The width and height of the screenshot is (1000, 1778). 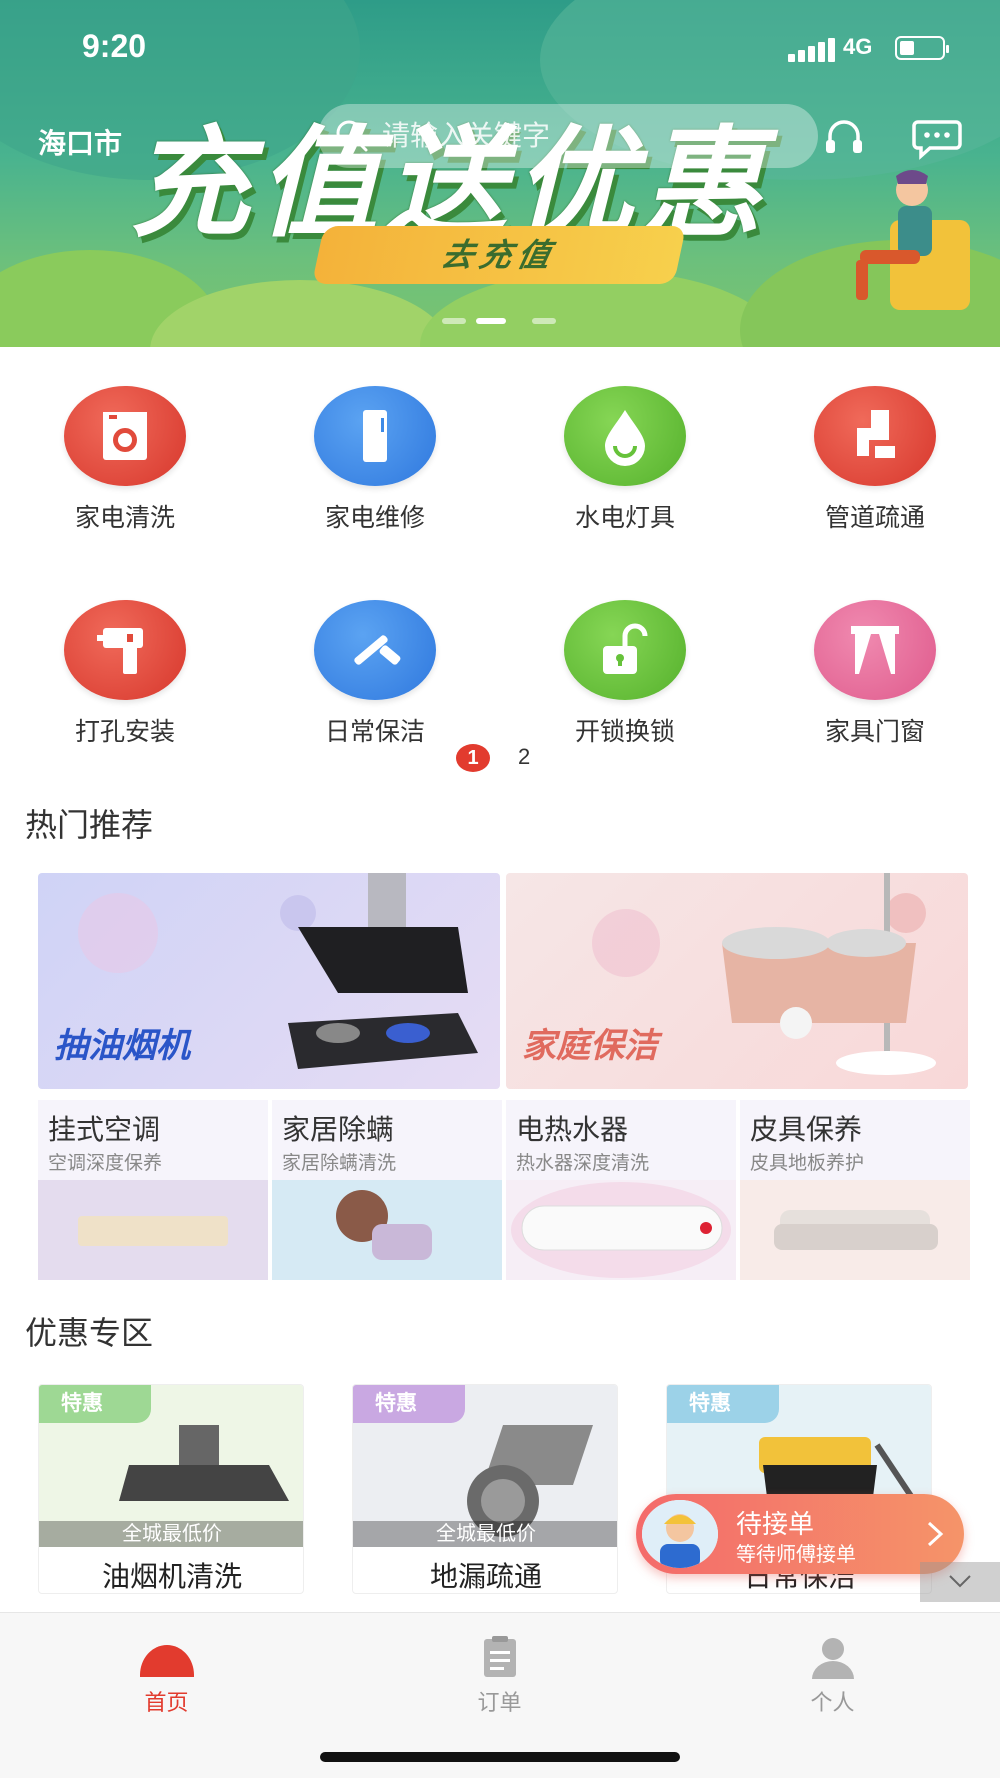 What do you see at coordinates (374, 732) in the screenshot?
I see `category-label: 日常保洁` at bounding box center [374, 732].